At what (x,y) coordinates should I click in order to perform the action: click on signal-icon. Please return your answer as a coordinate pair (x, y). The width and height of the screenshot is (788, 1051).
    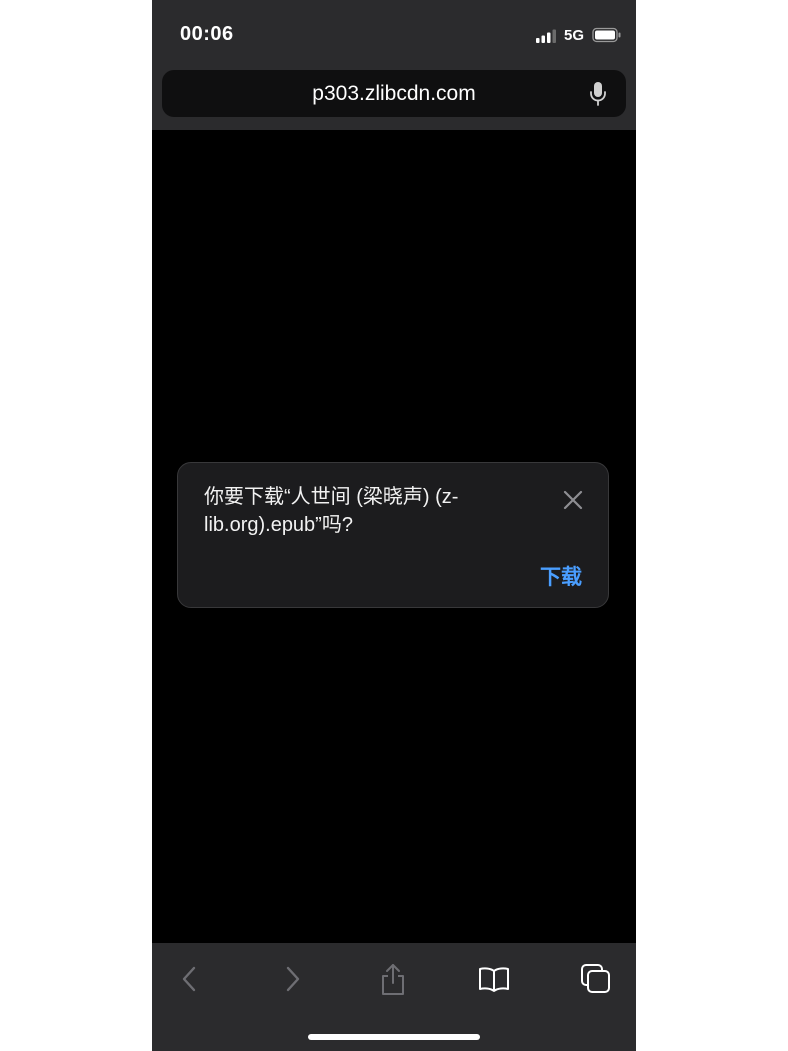
    Looking at the image, I should click on (546, 36).